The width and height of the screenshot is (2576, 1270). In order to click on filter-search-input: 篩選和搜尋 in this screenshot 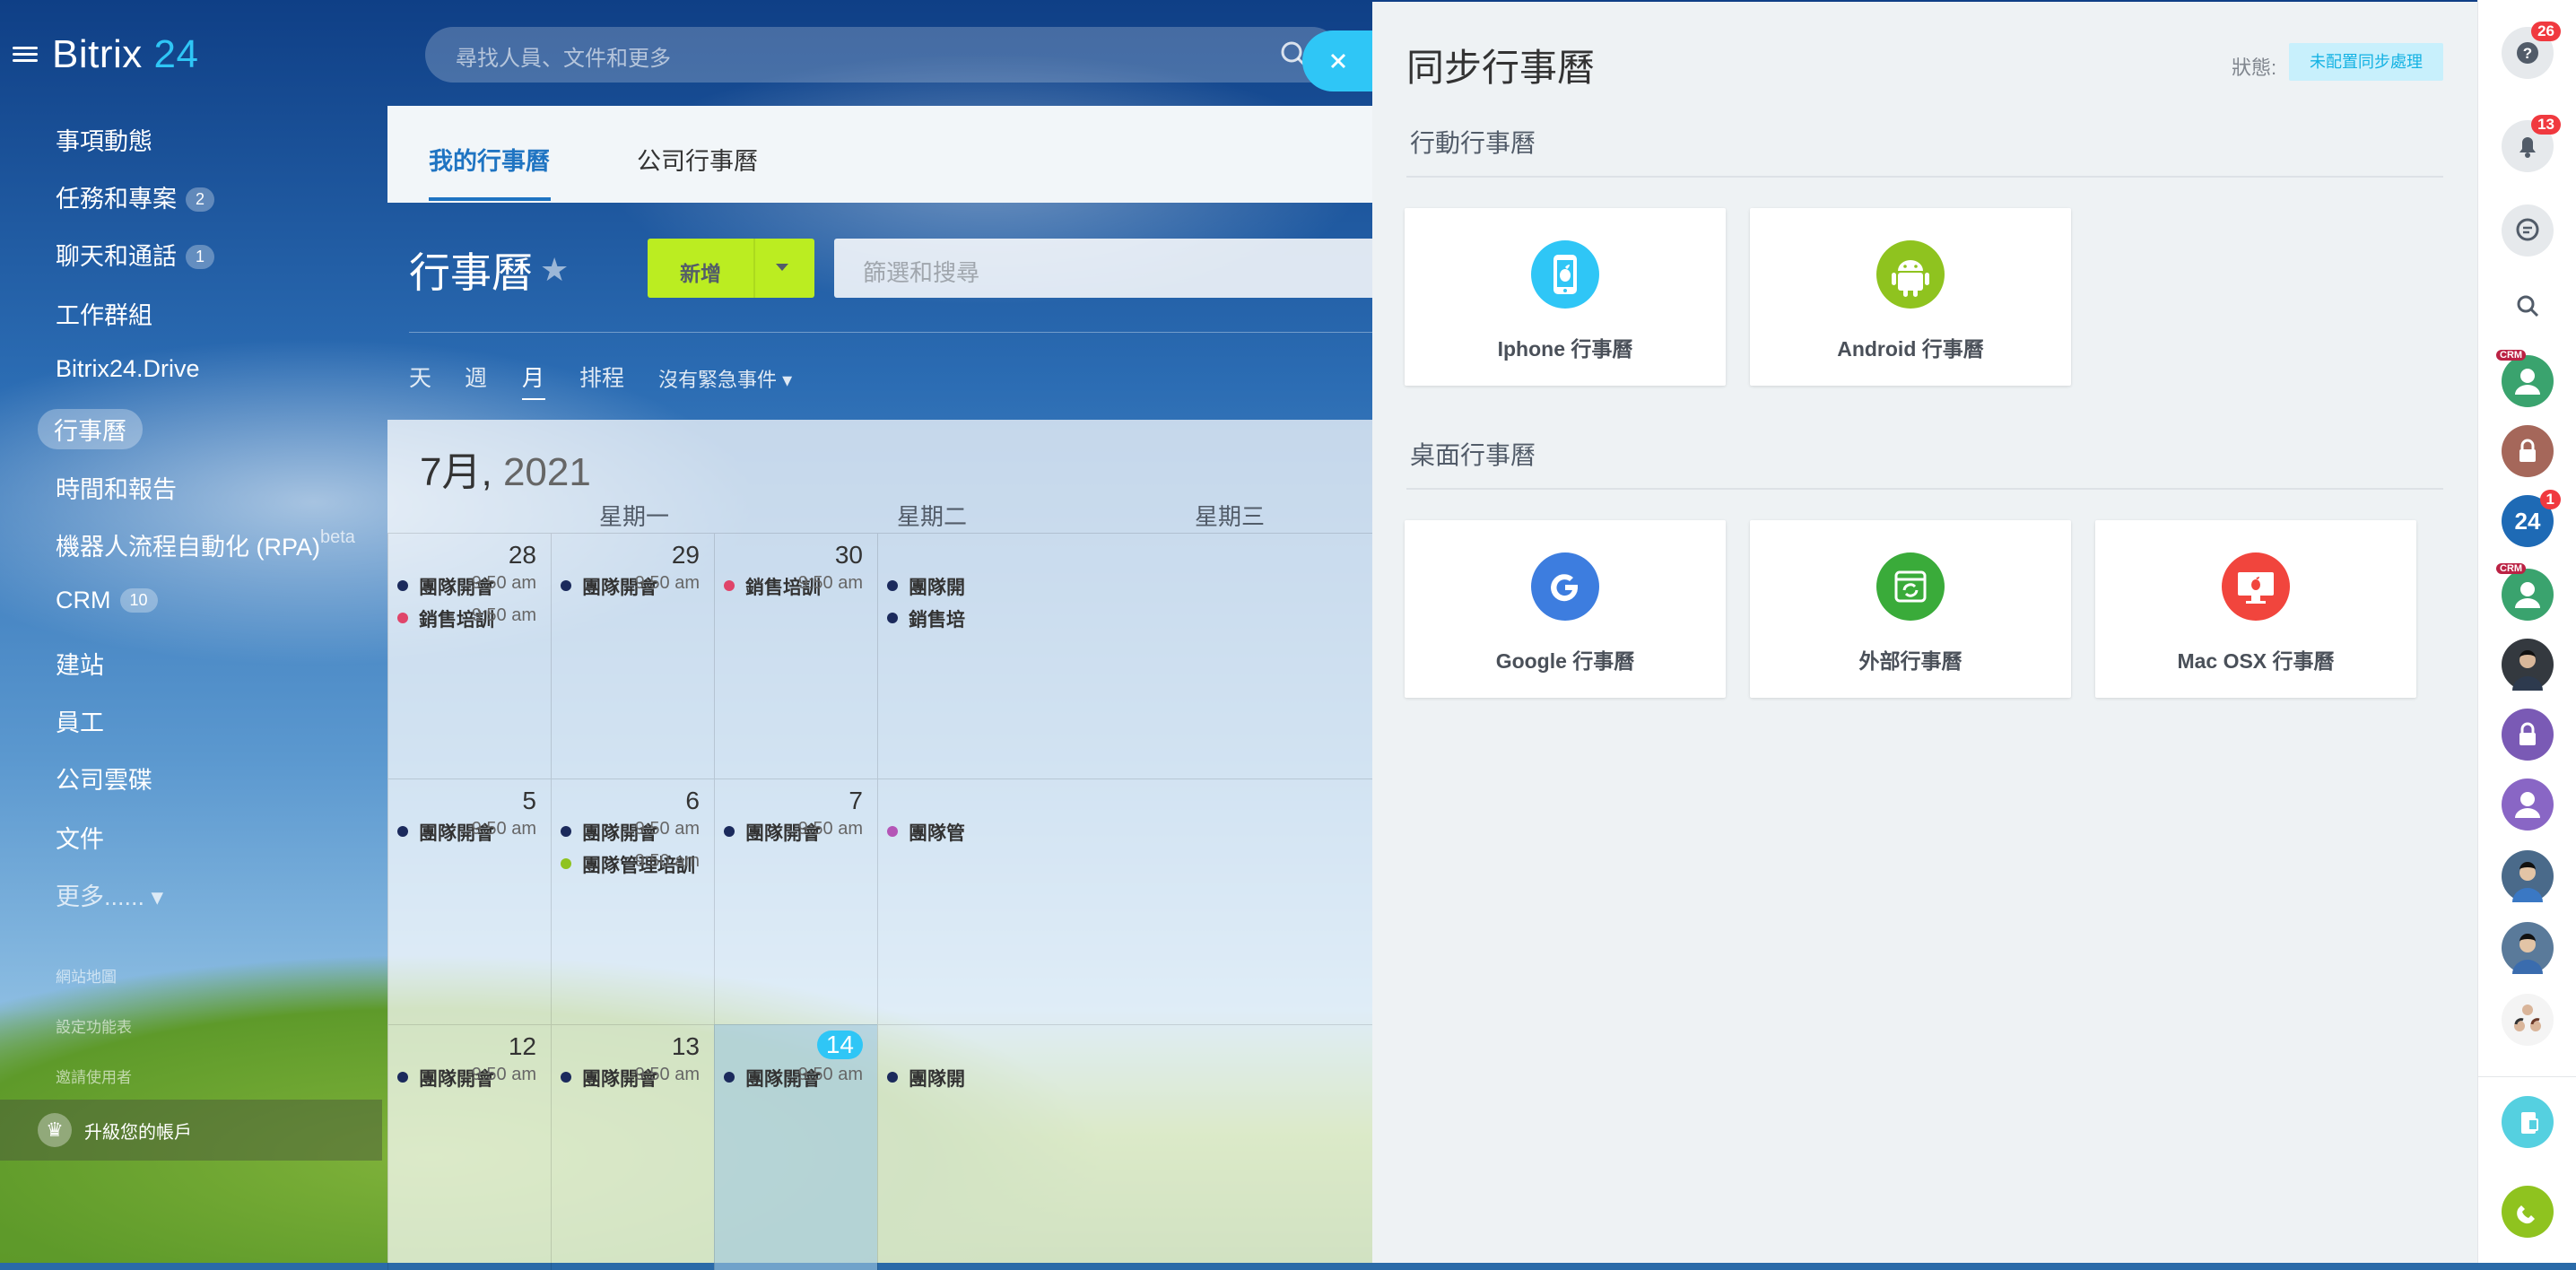, I will do `click(1112, 268)`.